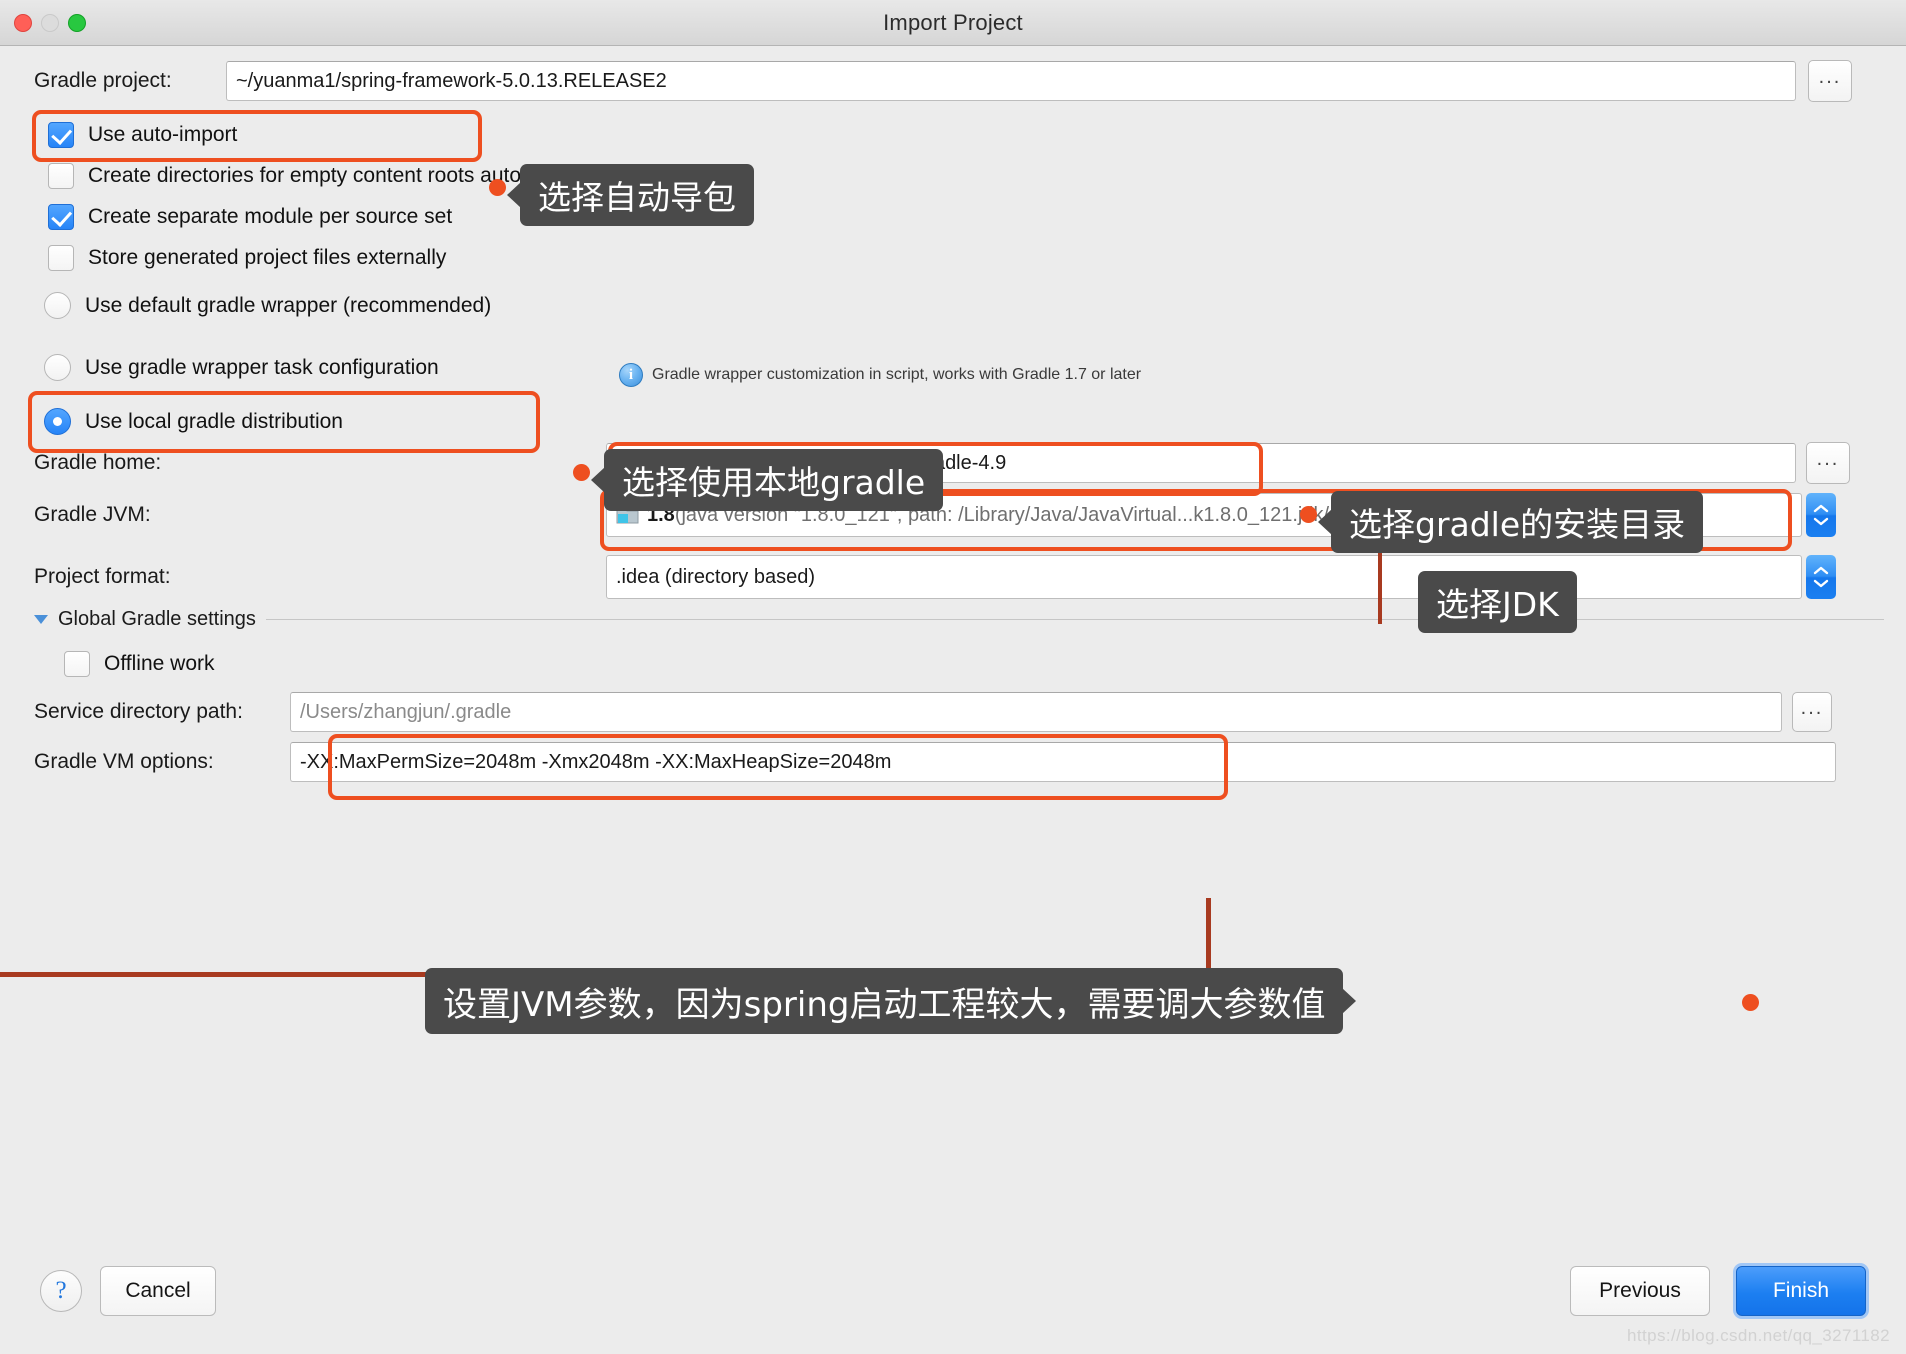  What do you see at coordinates (1036, 712) in the screenshot?
I see `service-directory-input: /Users/zhangjun/.gradle` at bounding box center [1036, 712].